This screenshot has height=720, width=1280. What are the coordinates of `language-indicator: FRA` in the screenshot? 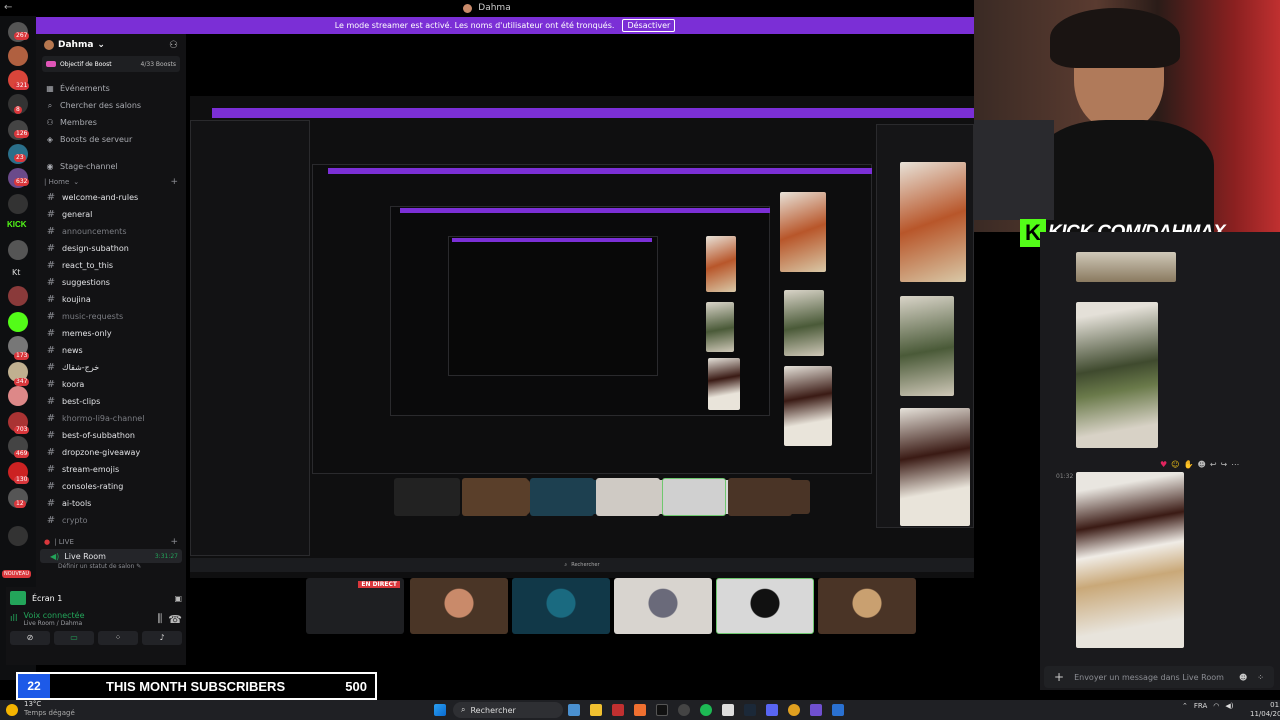 It's located at (1200, 706).